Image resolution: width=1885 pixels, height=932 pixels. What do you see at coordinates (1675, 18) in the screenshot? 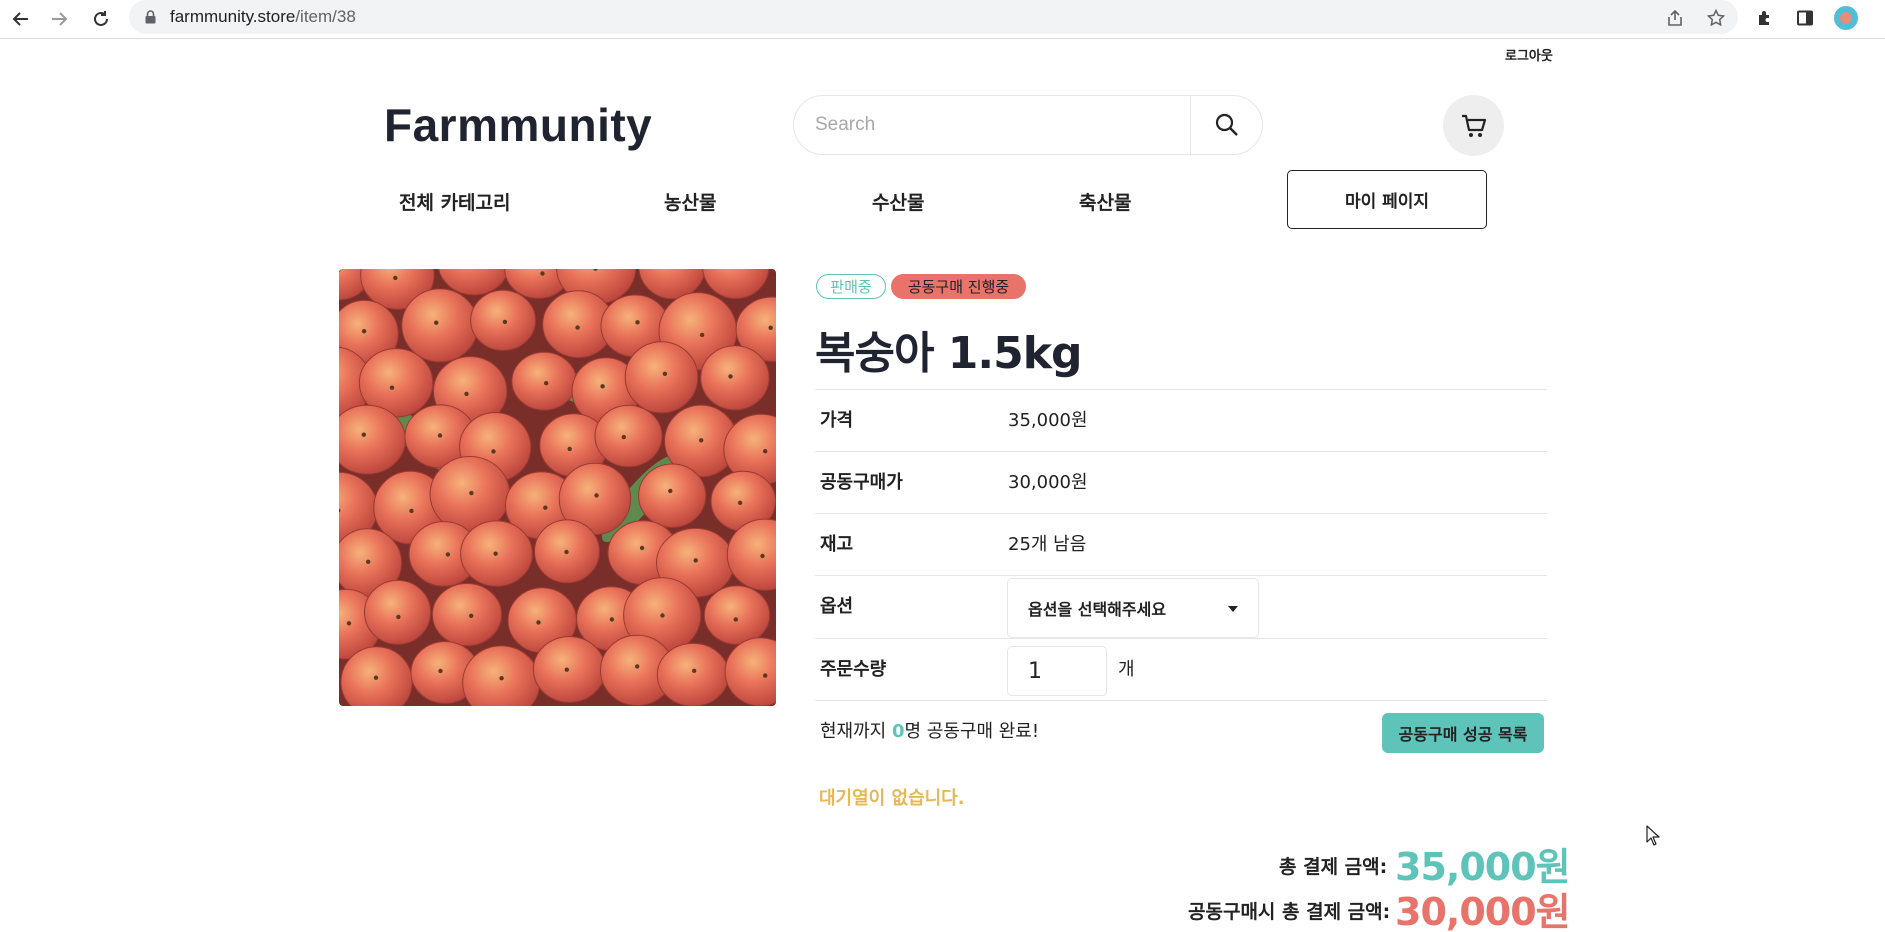
I see `share-icon` at bounding box center [1675, 18].